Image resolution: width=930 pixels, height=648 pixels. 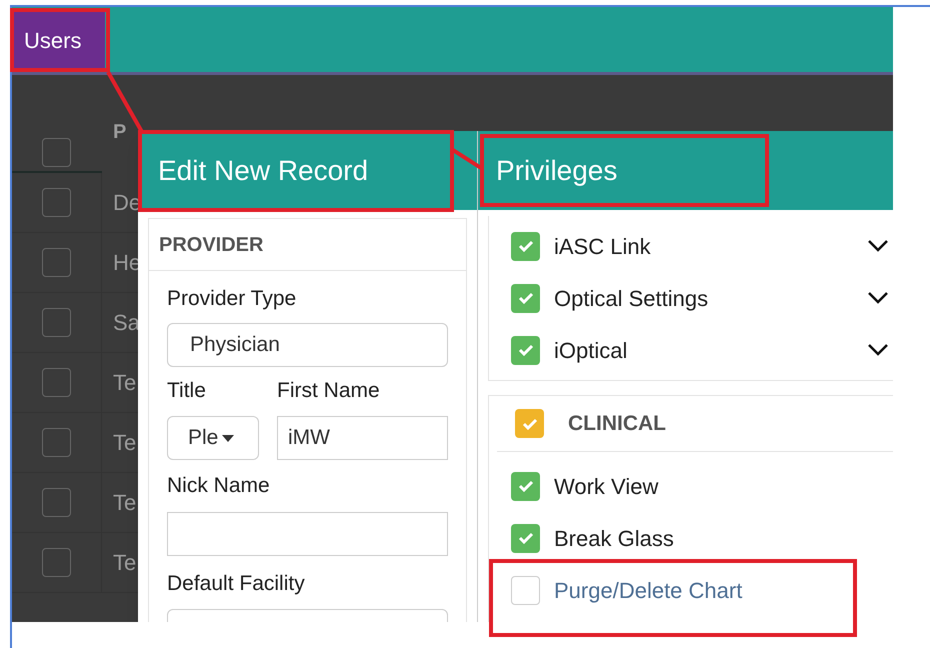 I want to click on input-field, so click(x=307, y=534).